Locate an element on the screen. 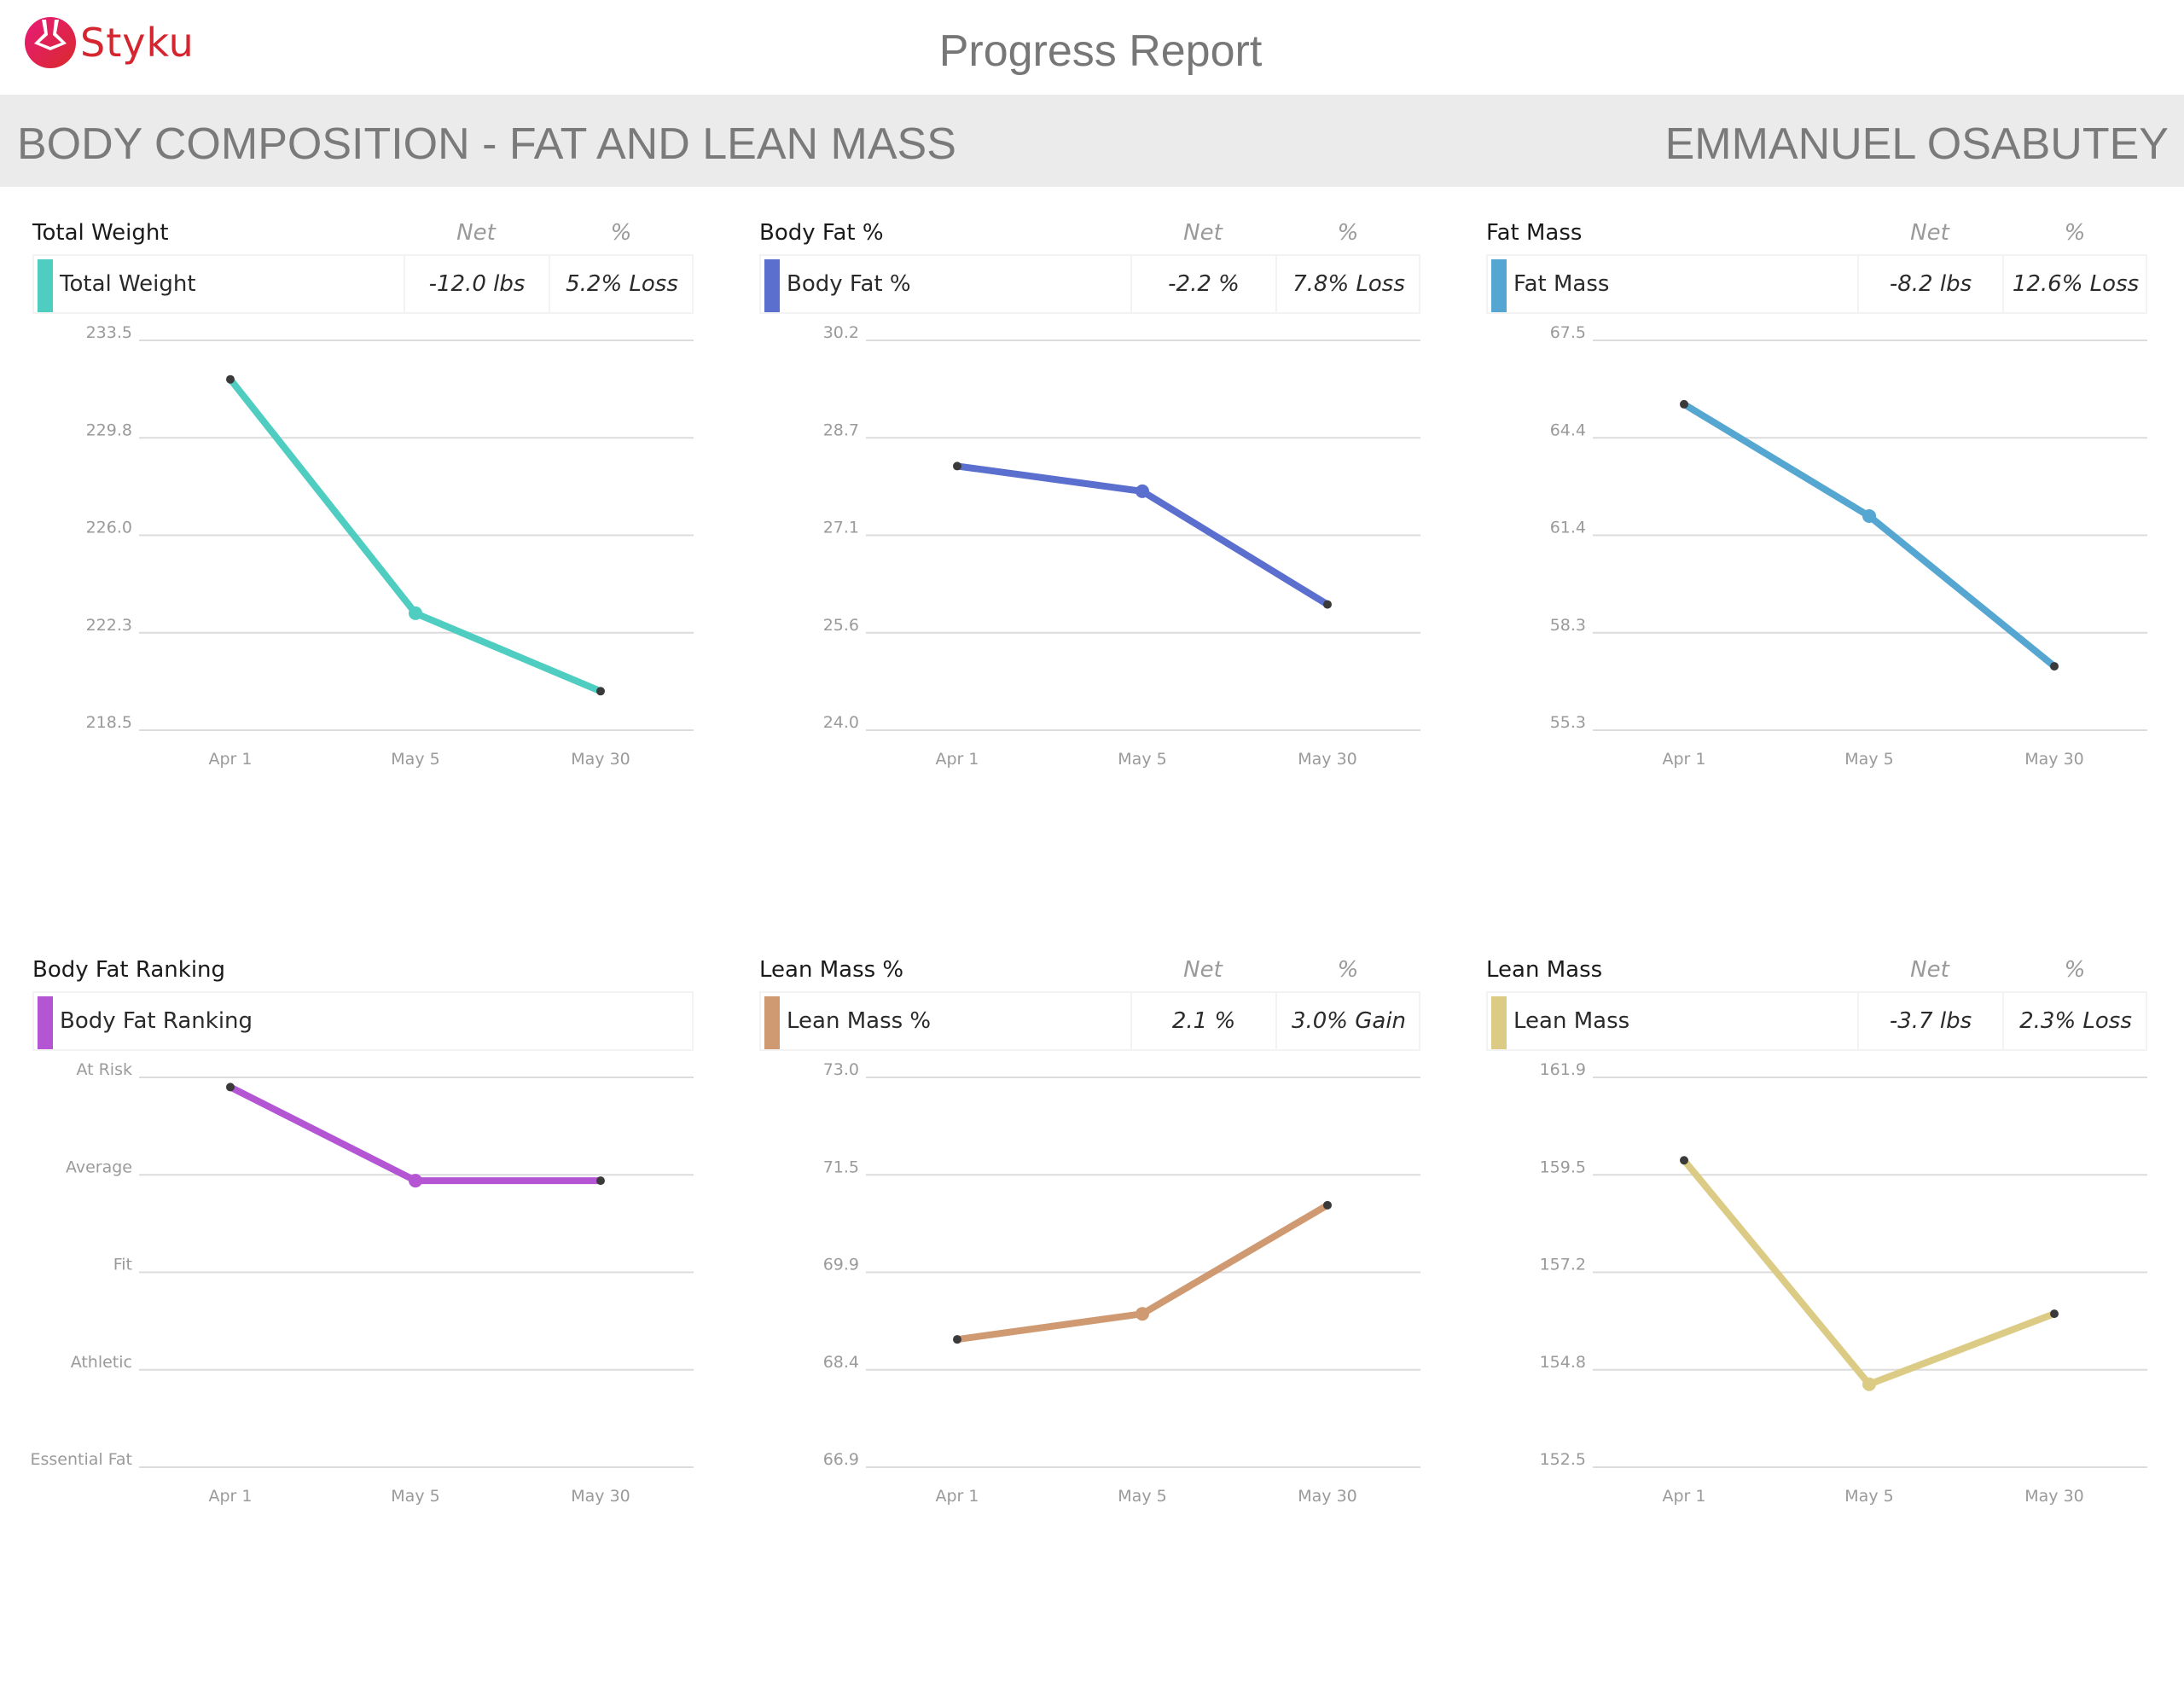  percent-value: 12.6% Loss is located at coordinates (2074, 284).